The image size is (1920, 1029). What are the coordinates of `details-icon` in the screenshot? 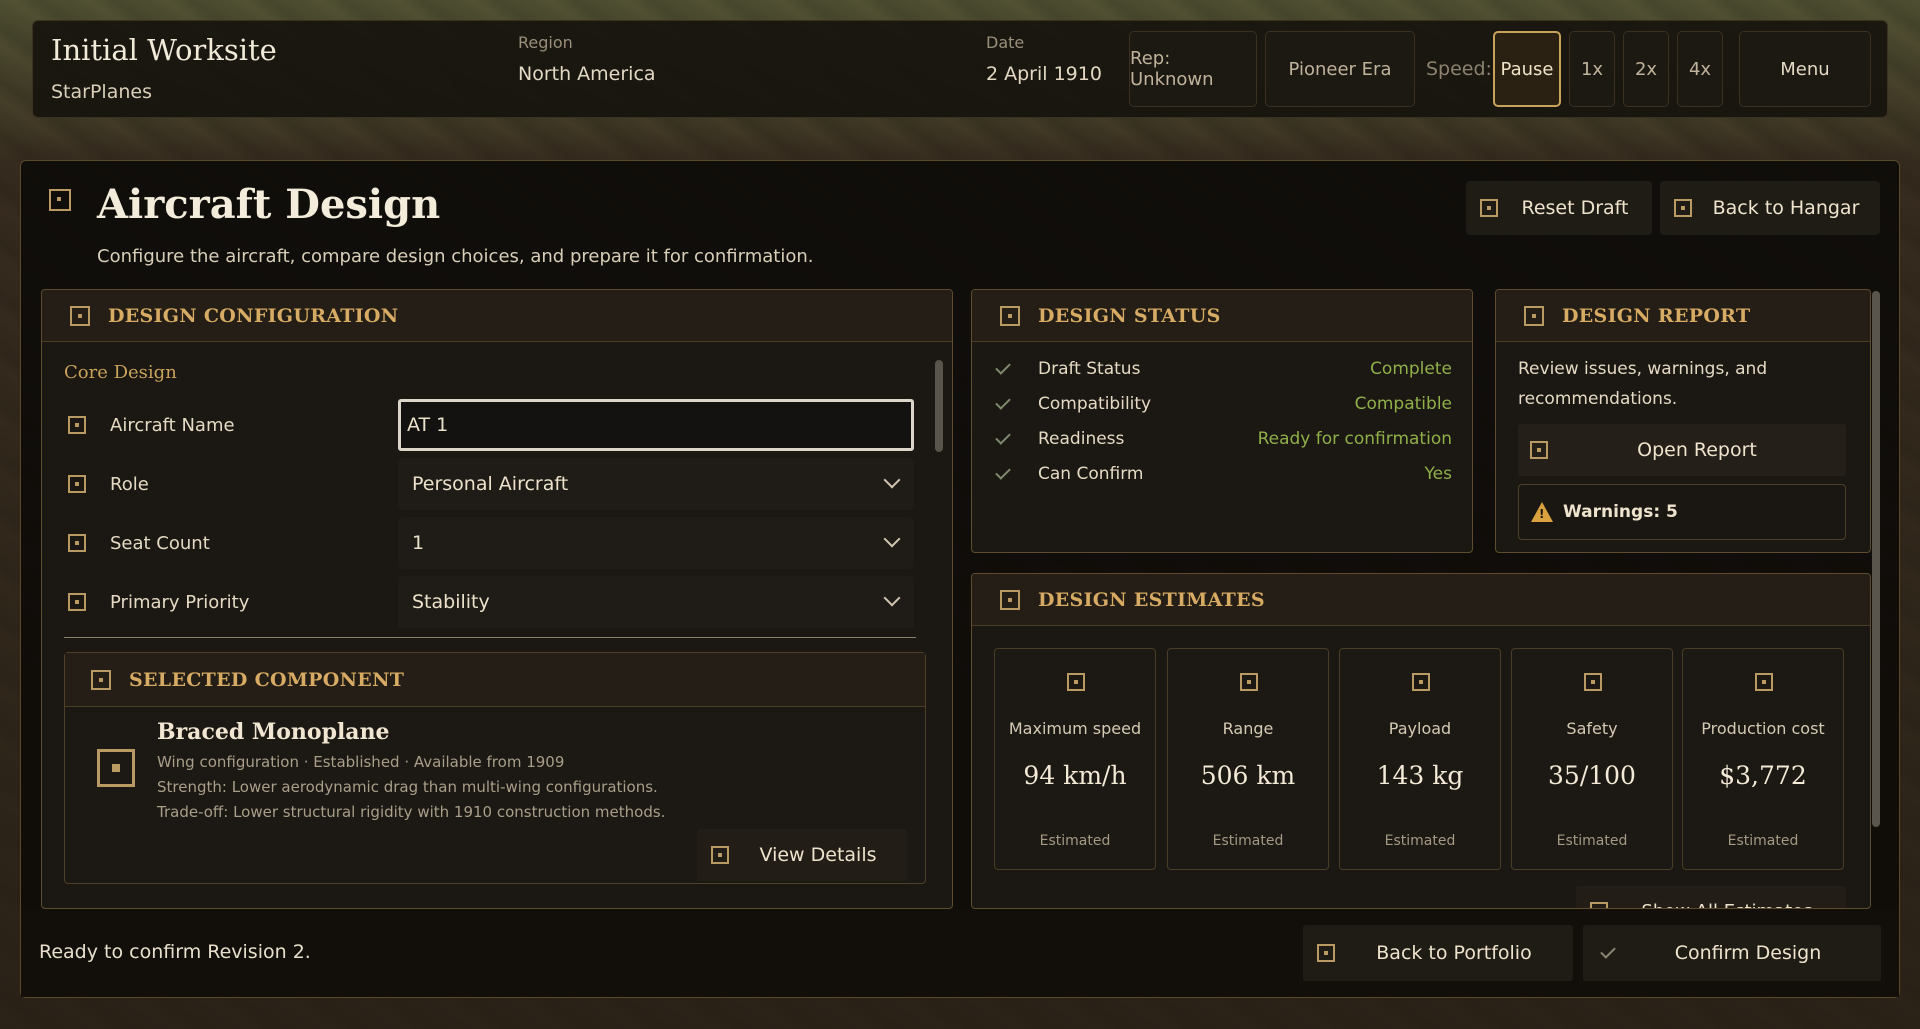 It's located at (720, 855).